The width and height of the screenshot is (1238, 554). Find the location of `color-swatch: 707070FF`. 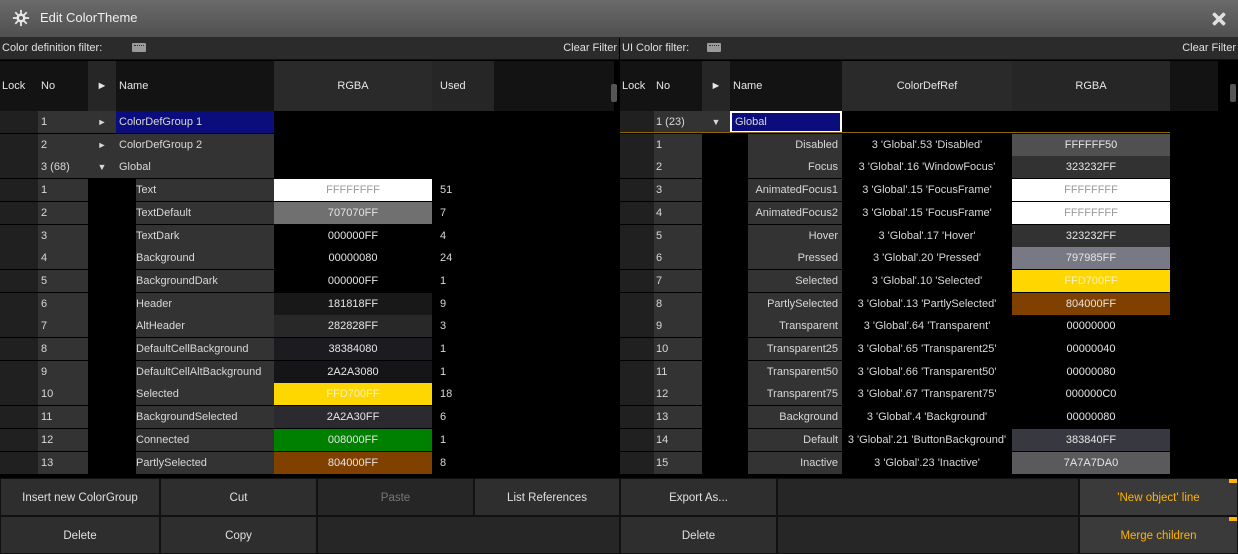

color-swatch: 707070FF is located at coordinates (353, 212).